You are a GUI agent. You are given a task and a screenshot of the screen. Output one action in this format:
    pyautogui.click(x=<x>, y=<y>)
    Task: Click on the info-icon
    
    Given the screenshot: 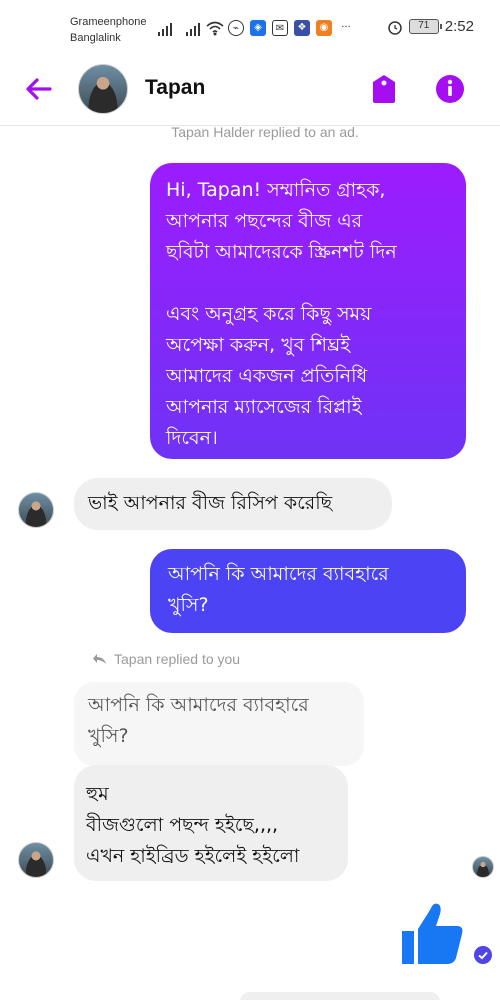 What is the action you would take?
    pyautogui.click(x=450, y=89)
    